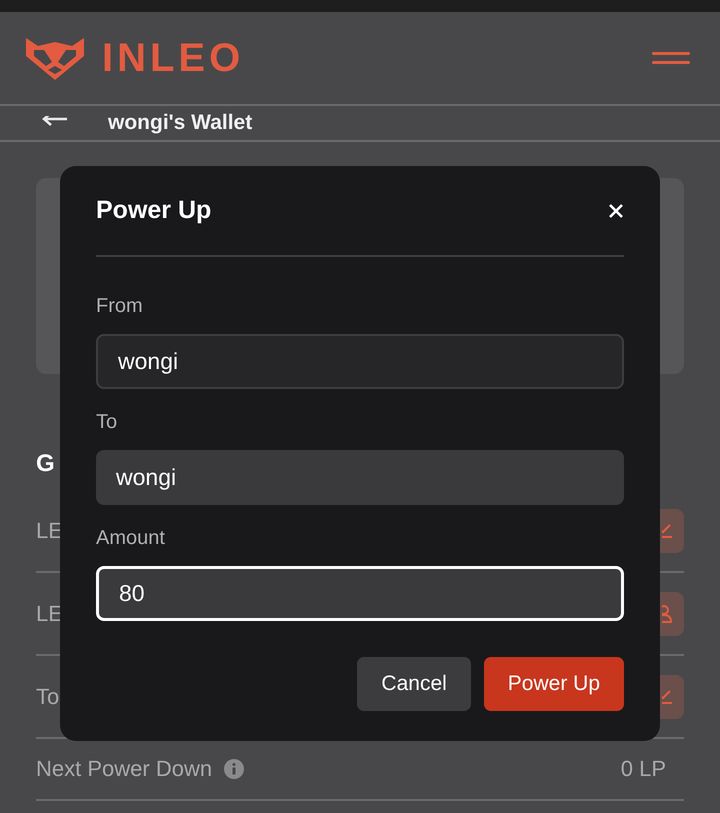  What do you see at coordinates (124, 769) in the screenshot?
I see `row-label: Next Power Down` at bounding box center [124, 769].